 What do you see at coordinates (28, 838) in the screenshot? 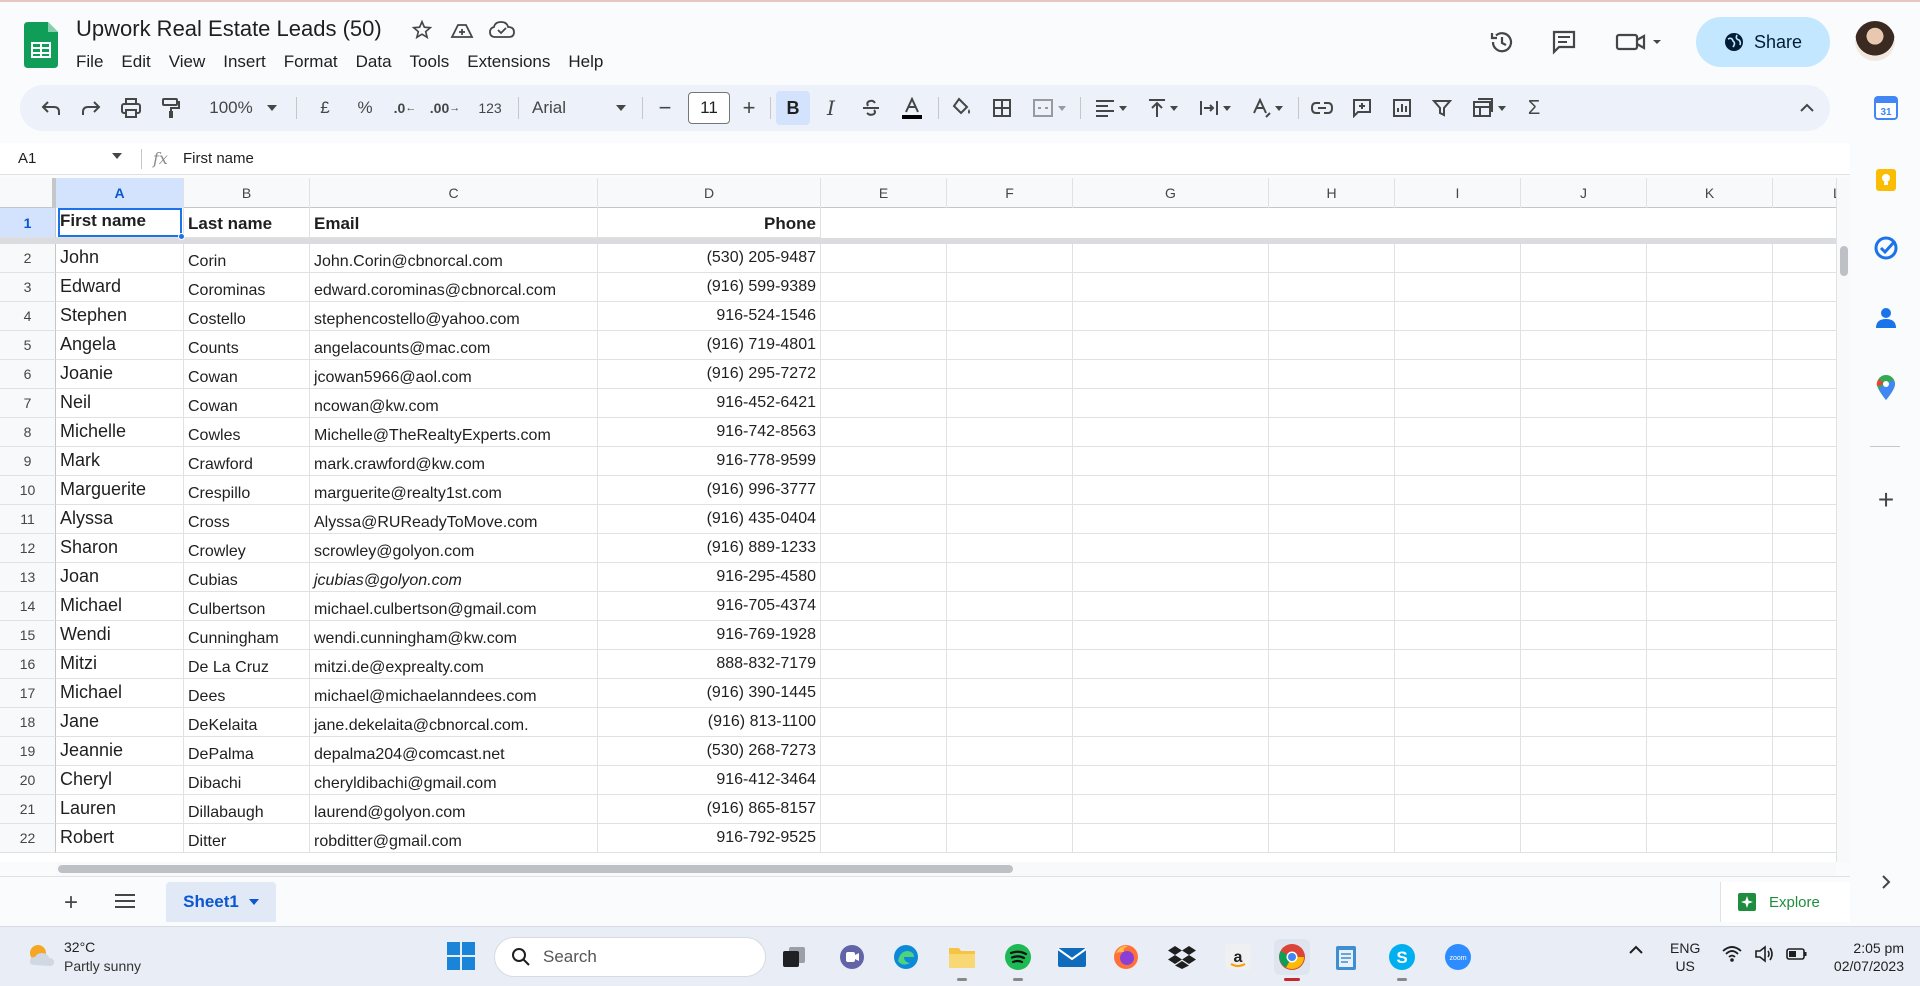
I see `row-header: 22` at bounding box center [28, 838].